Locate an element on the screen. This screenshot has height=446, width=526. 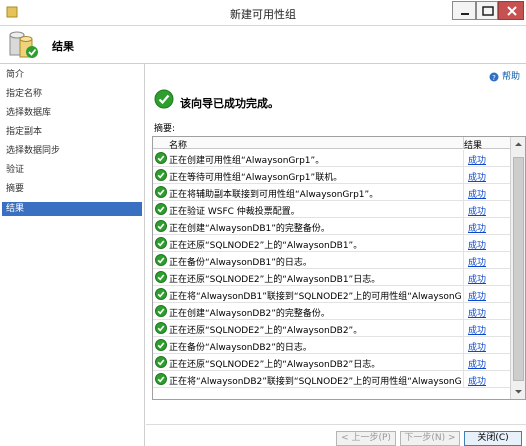
row-name: 正在创建可用性组“AlwaysonGrp1”。 is located at coordinates (247, 161).